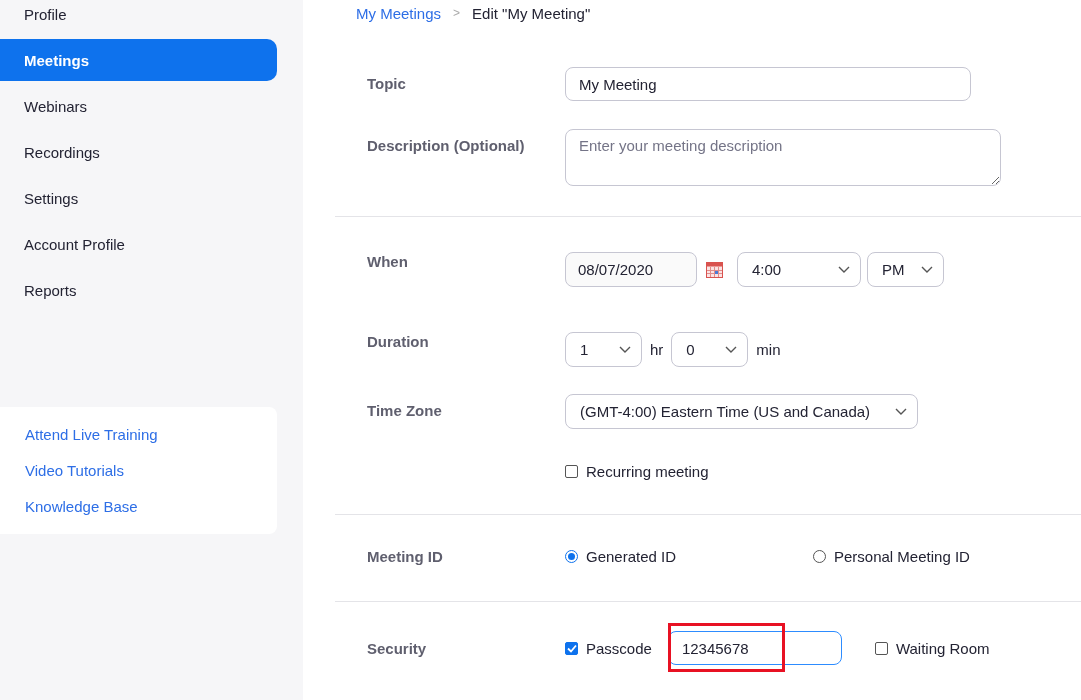 The width and height of the screenshot is (1081, 700). What do you see at coordinates (531, 13) in the screenshot?
I see `breadcrumb-current: Edit "My Meeting"` at bounding box center [531, 13].